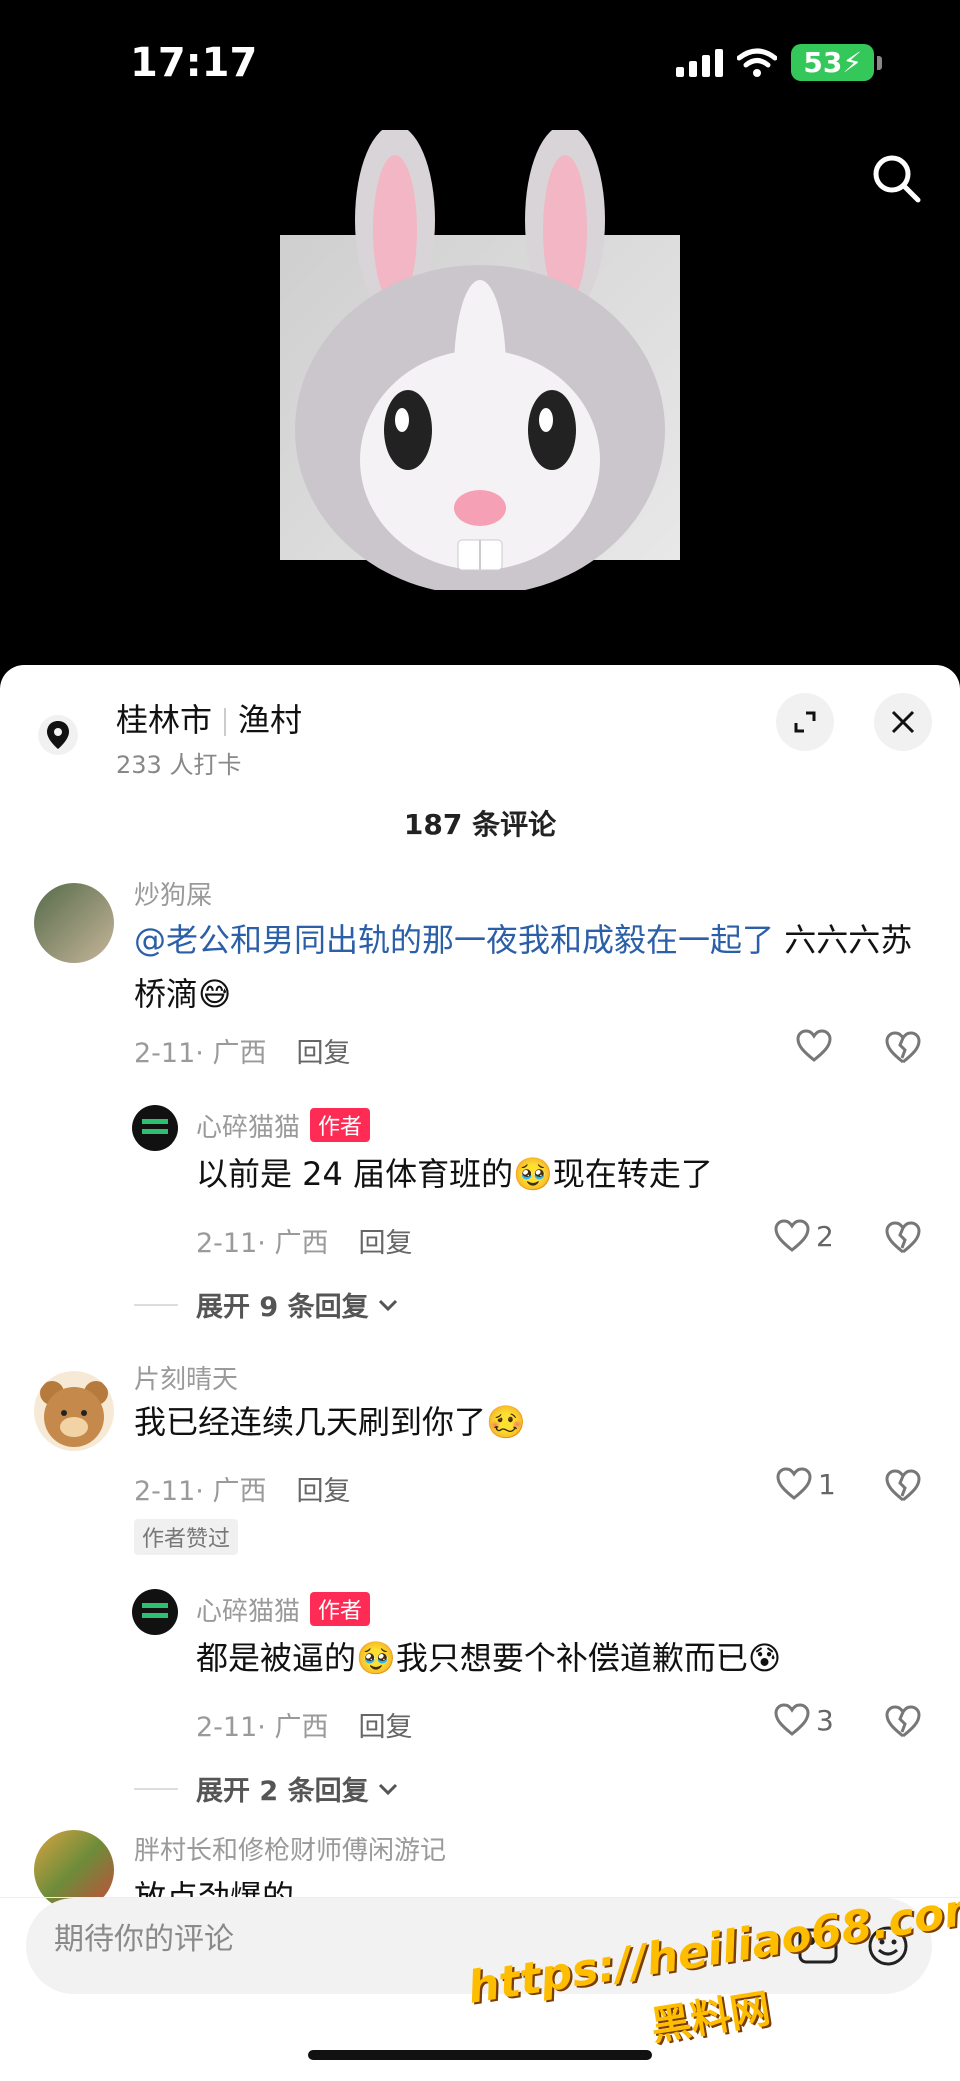 Image resolution: width=960 pixels, height=2081 pixels. I want to click on close-icon, so click(903, 722).